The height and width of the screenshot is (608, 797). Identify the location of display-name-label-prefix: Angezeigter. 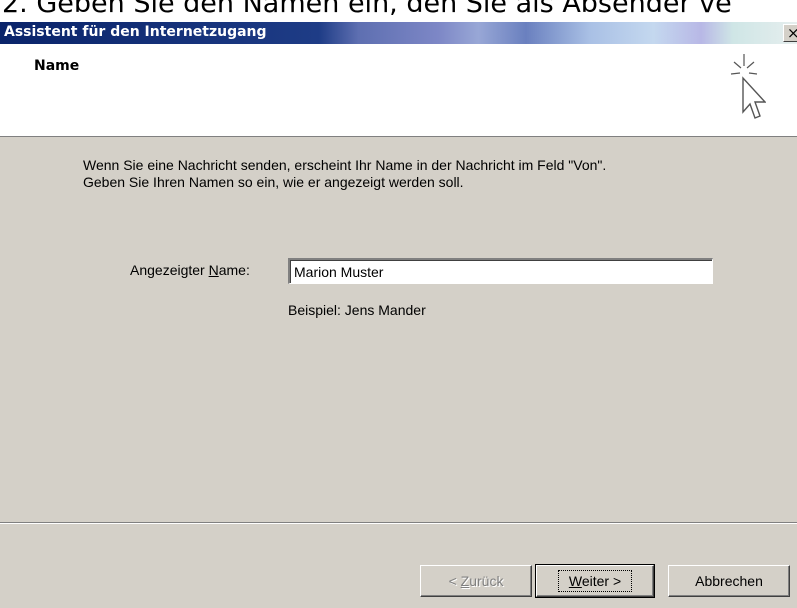
(169, 270).